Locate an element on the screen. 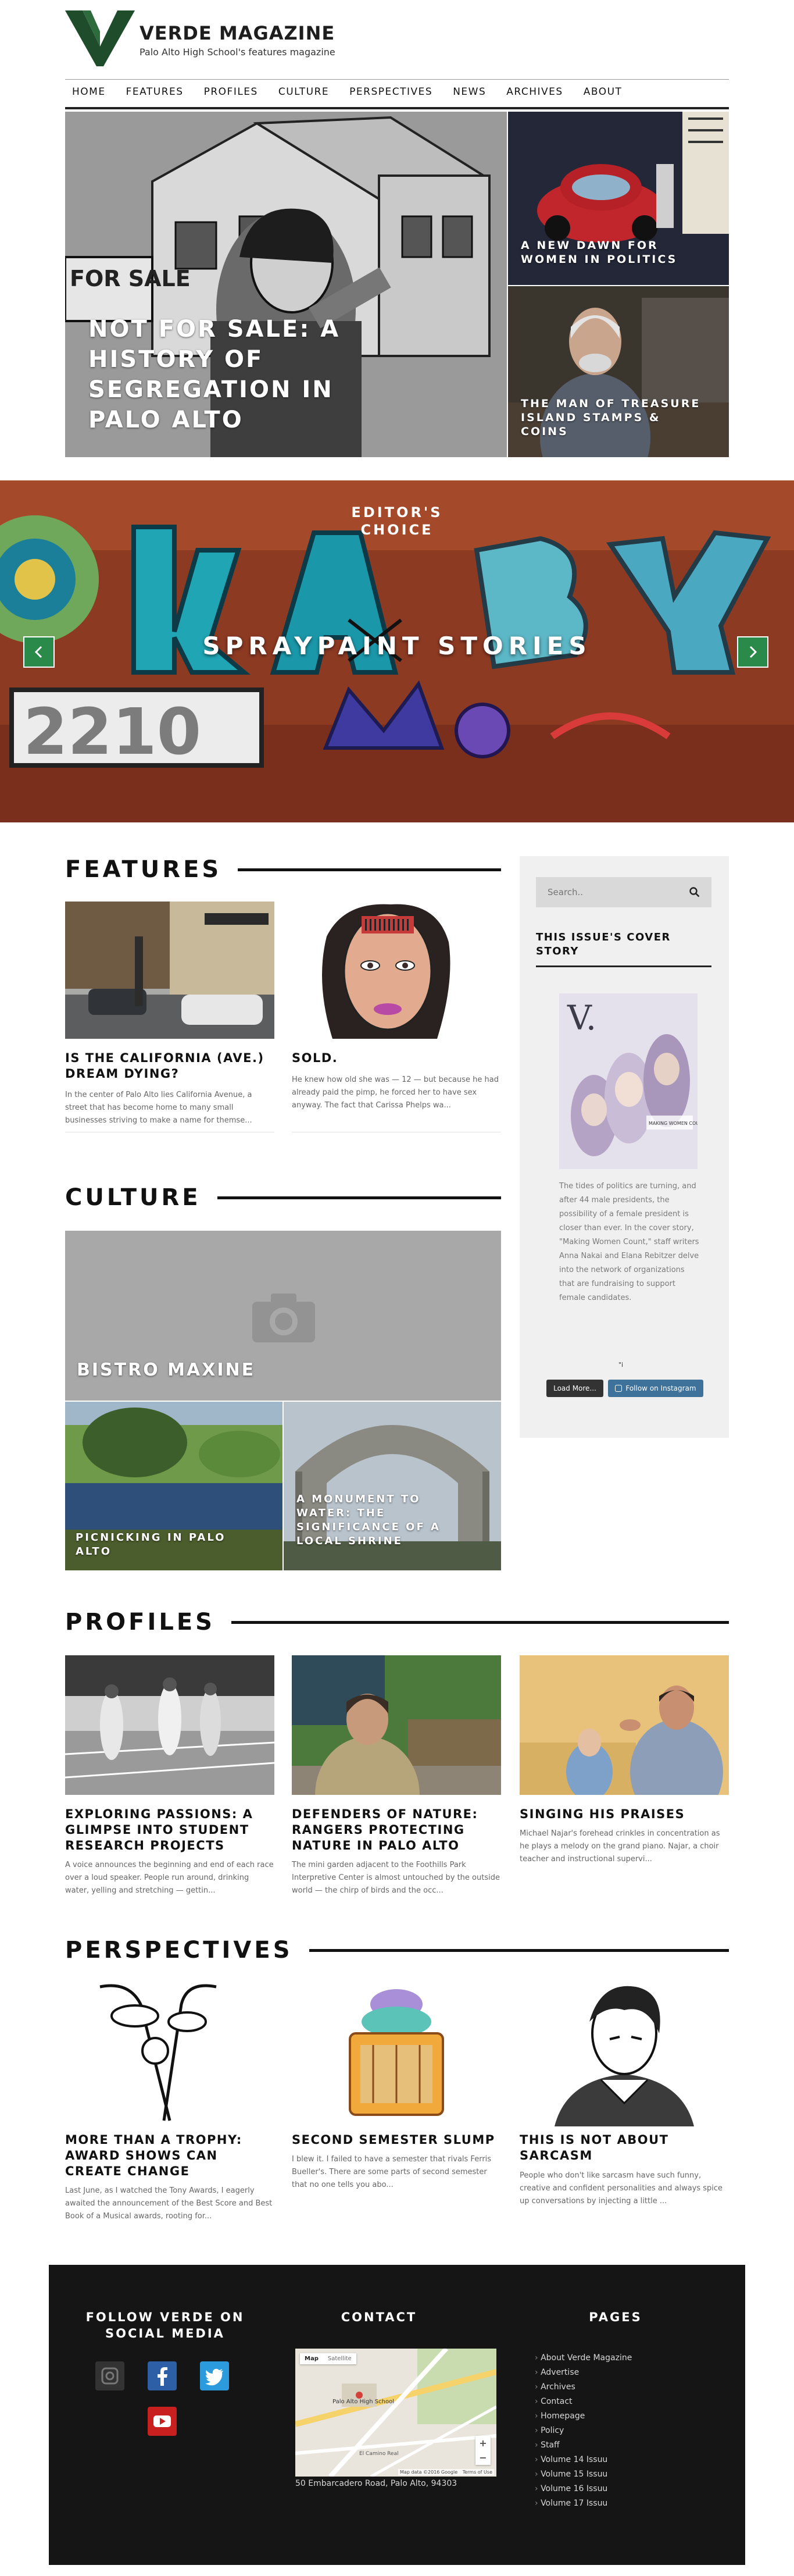 This screenshot has width=794, height=2576. perspectives-card-2-title: SECOND SEMESTER SLUMP is located at coordinates (396, 2140).